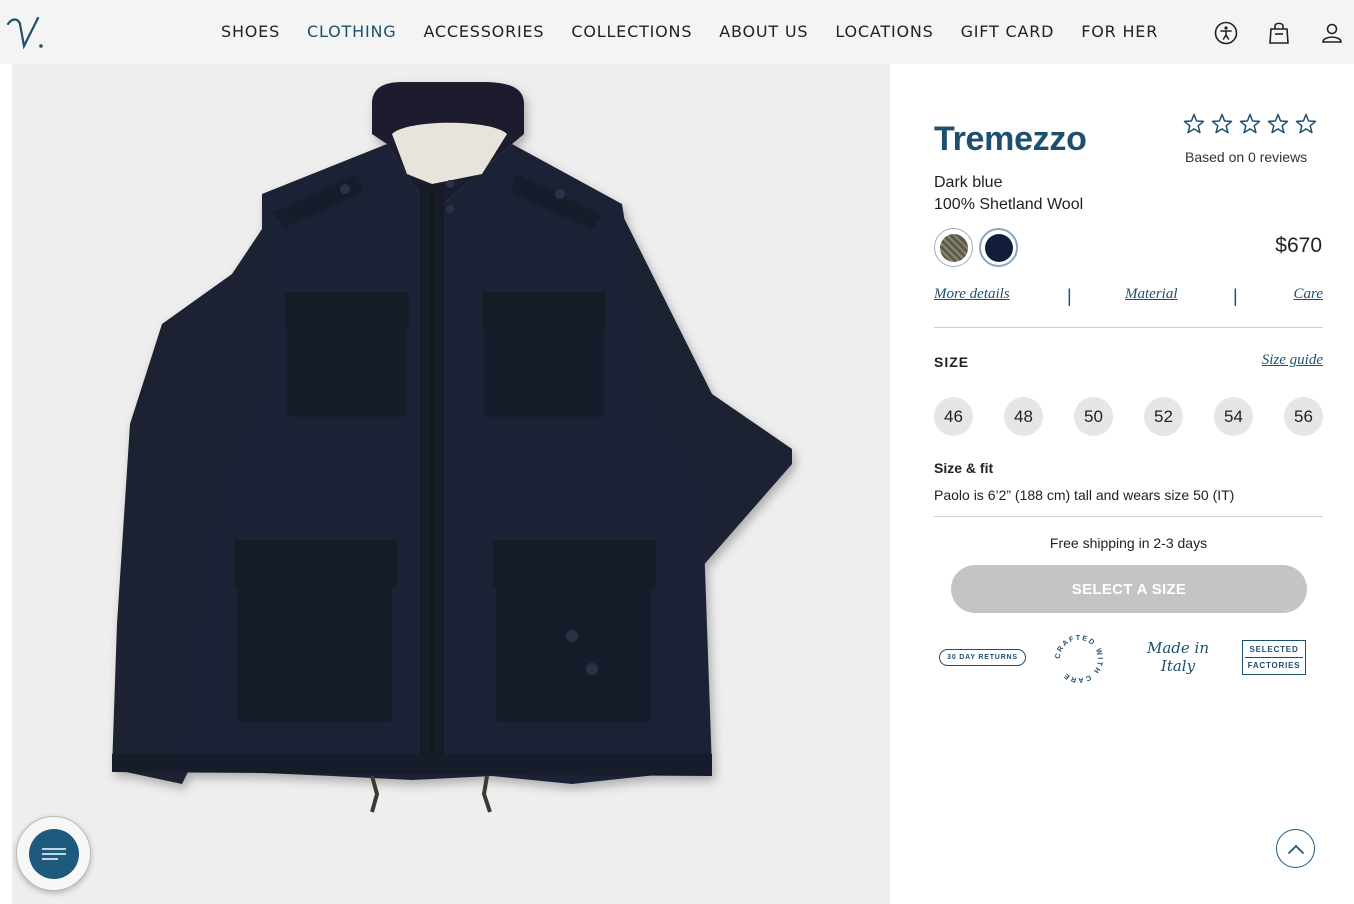  I want to click on product-title: Tremezzo, so click(1010, 139).